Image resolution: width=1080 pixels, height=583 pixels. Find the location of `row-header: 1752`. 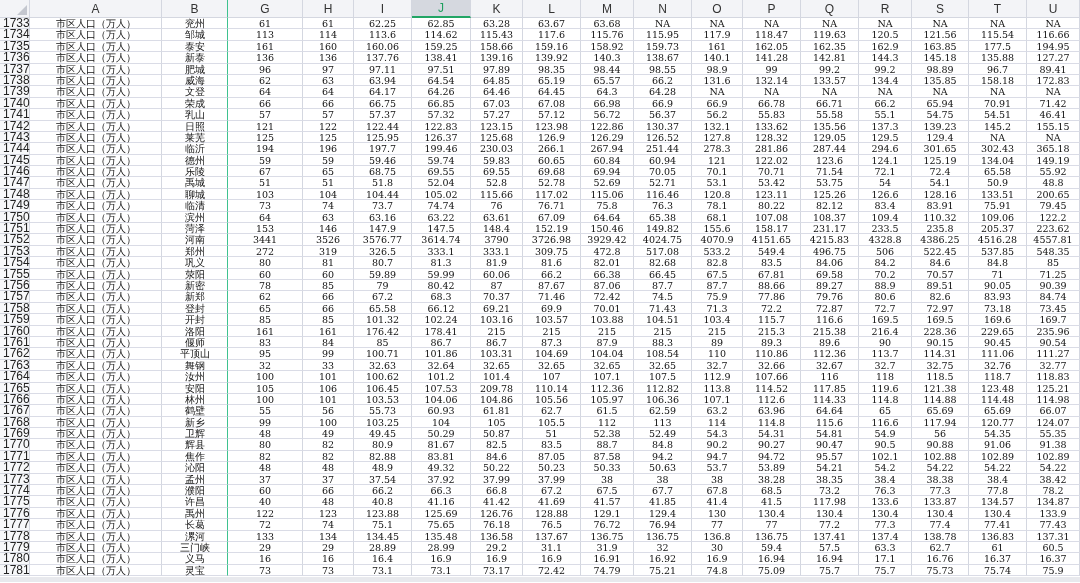

row-header: 1752 is located at coordinates (15, 240).